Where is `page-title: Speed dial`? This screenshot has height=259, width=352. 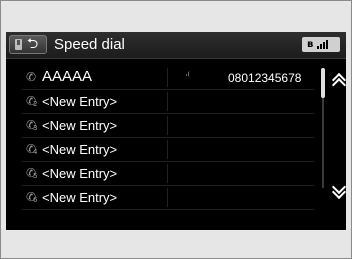
page-title: Speed dial is located at coordinates (89, 44).